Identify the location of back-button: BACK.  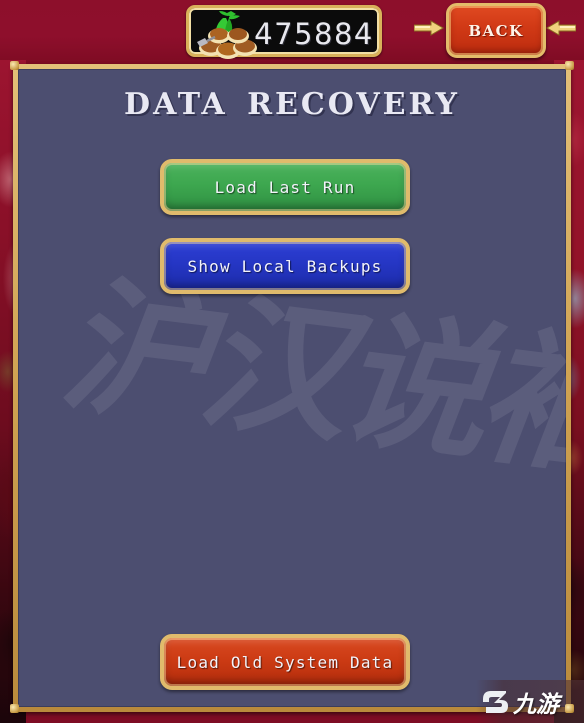
(496, 30).